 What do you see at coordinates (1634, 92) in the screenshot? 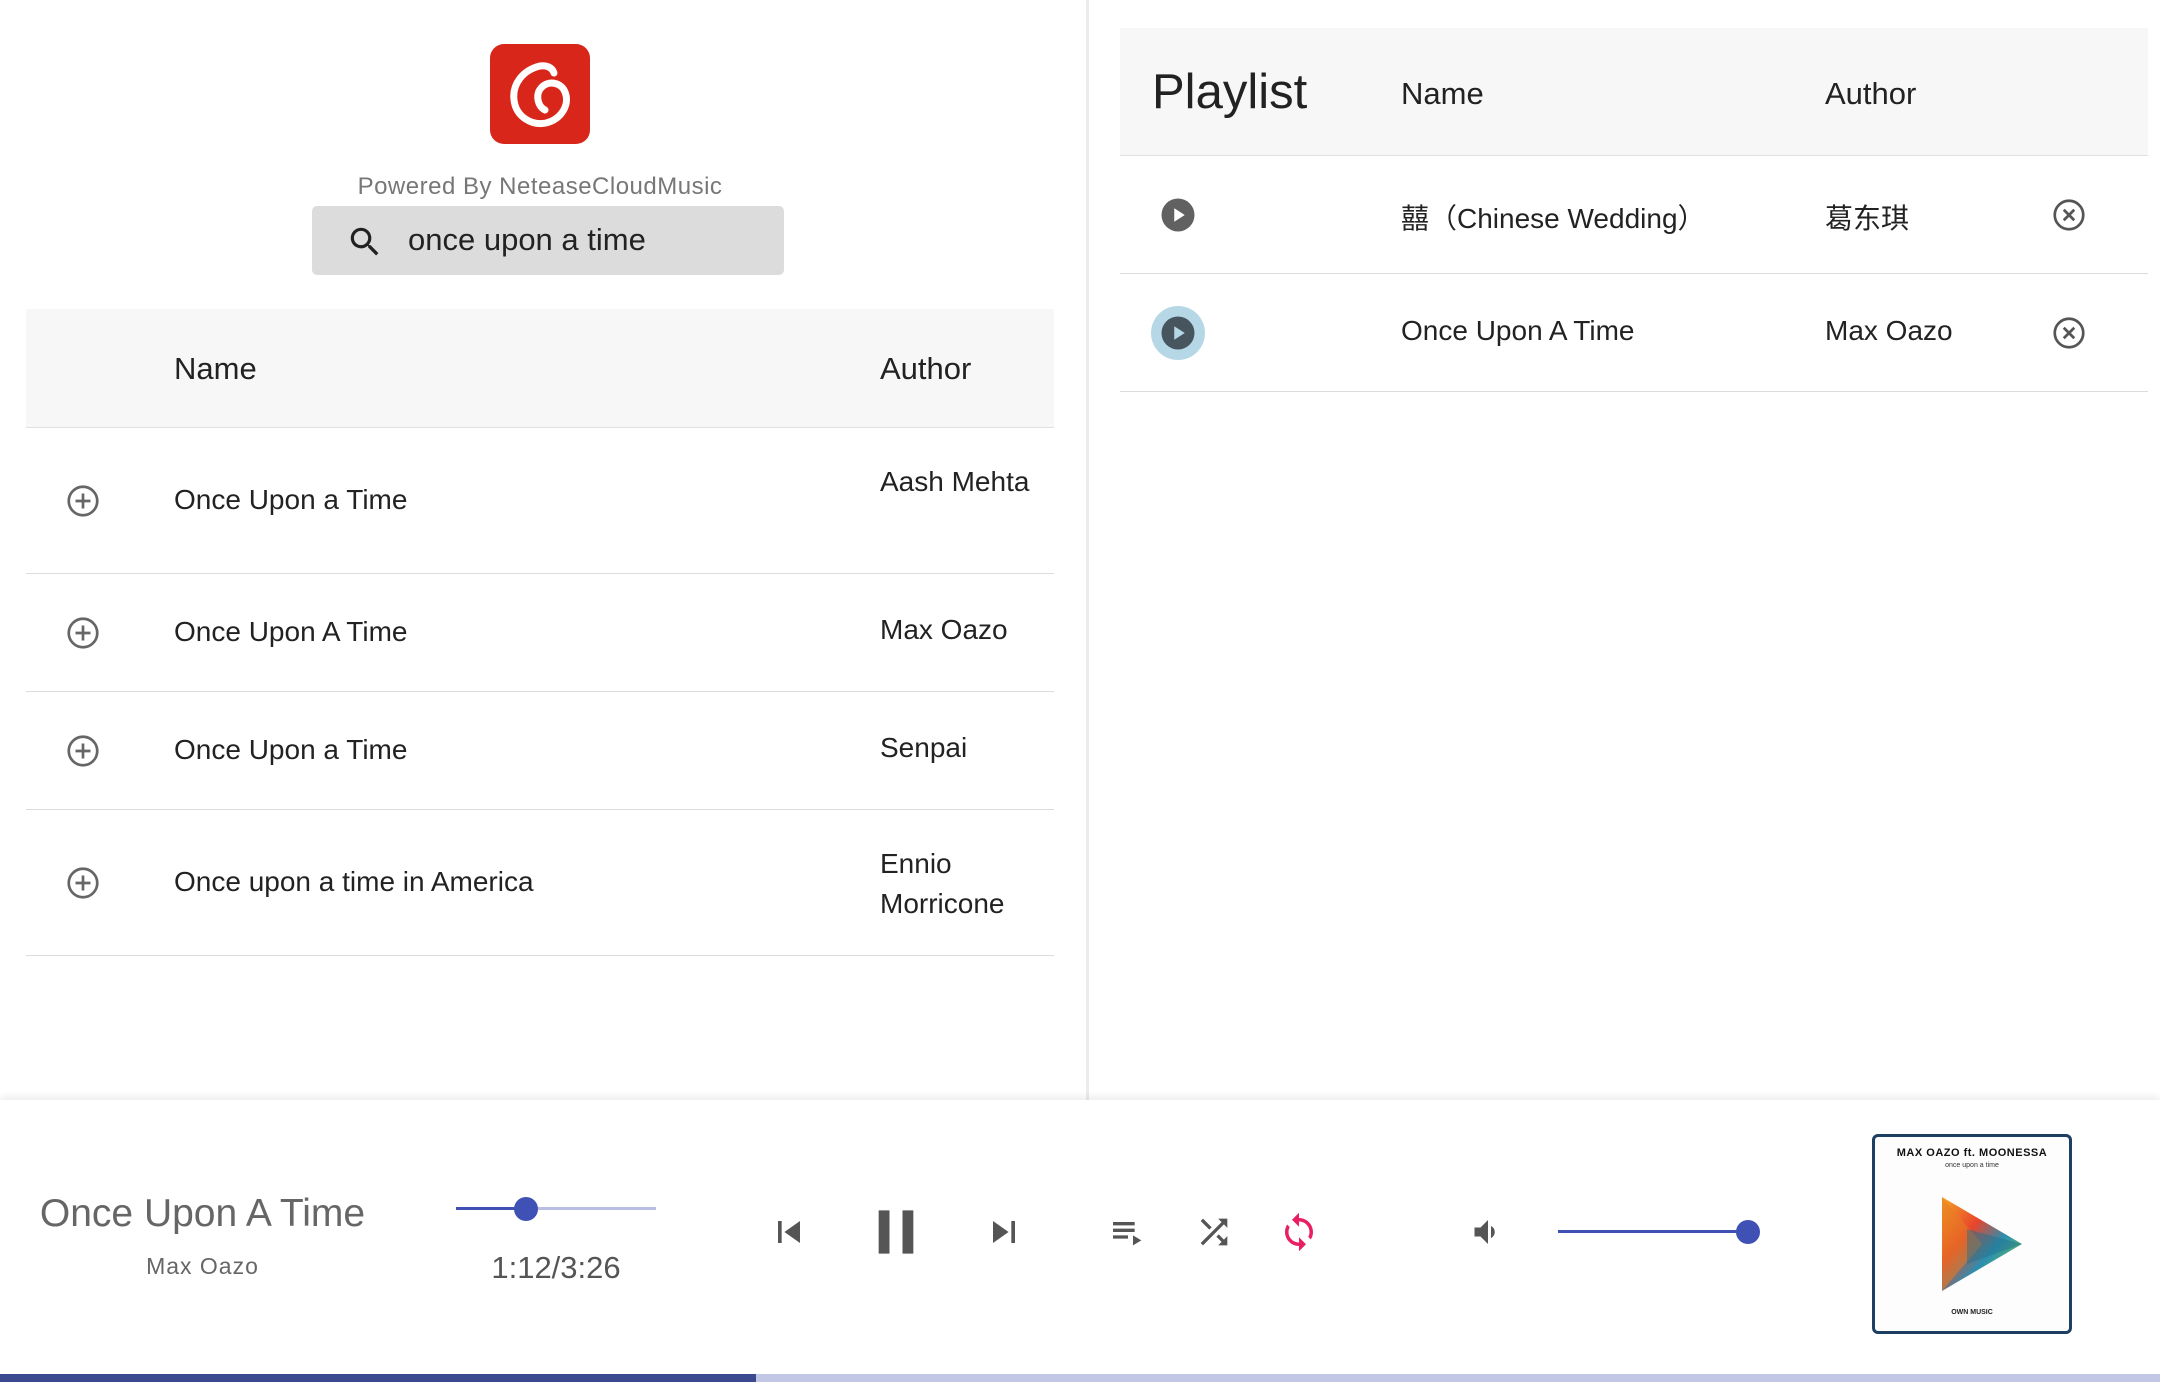
I see `playlist-header: Playlist Name Author` at bounding box center [1634, 92].